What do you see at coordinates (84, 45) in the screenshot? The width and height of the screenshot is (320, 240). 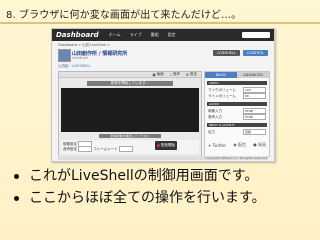 I see `breadcrumb: Dashboard > 山田 LiveShell >` at bounding box center [84, 45].